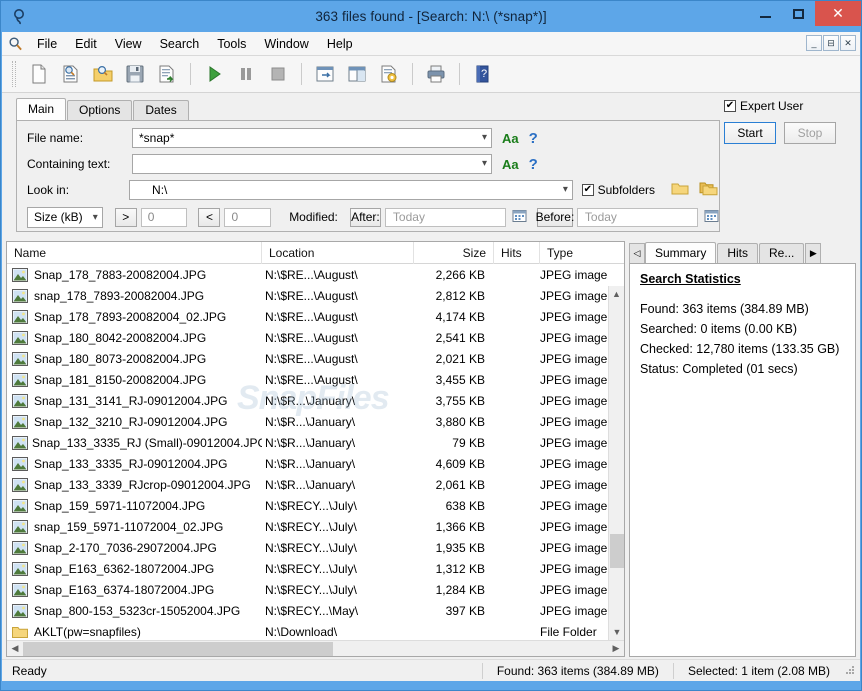 The image size is (862, 691). I want to click on file-name-text: Snap_E163_6374-18072004.JPG, so click(124, 589).